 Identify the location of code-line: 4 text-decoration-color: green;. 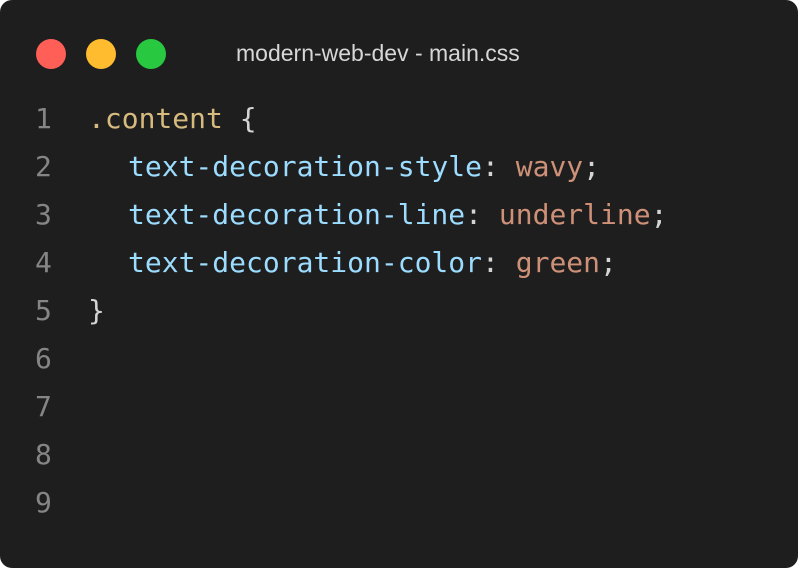
(399, 263).